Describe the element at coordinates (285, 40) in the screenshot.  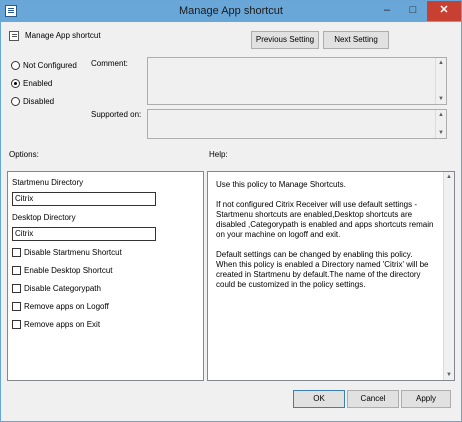
I see `previous-setting-button: Previous Setting` at that location.